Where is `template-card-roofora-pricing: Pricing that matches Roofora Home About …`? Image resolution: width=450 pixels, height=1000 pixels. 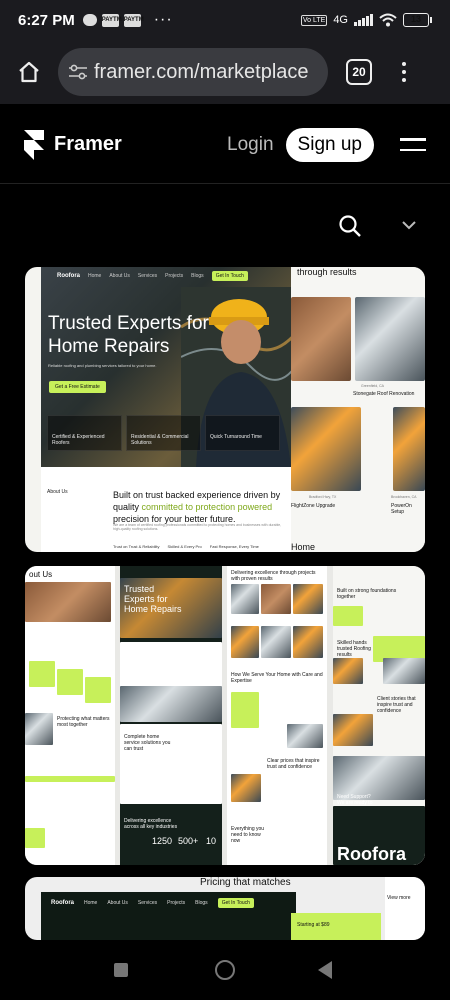
template-card-roofora-pricing: Pricing that matches Roofora Home About … is located at coordinates (225, 908).